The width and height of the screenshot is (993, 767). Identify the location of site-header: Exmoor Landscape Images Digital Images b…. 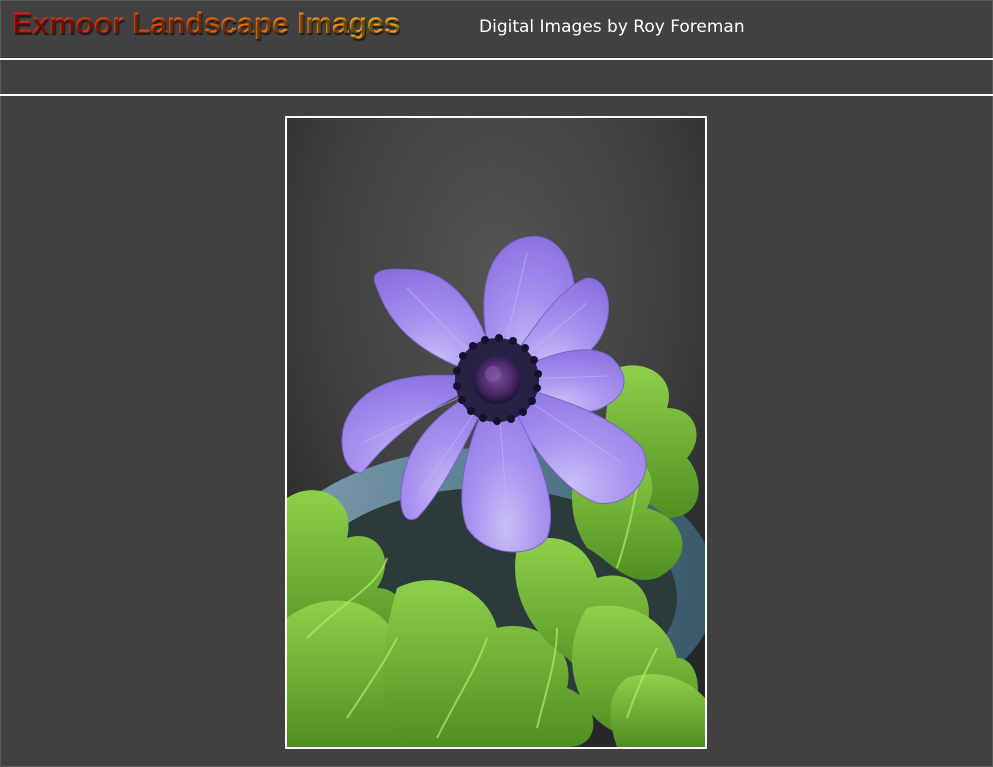
(496, 30).